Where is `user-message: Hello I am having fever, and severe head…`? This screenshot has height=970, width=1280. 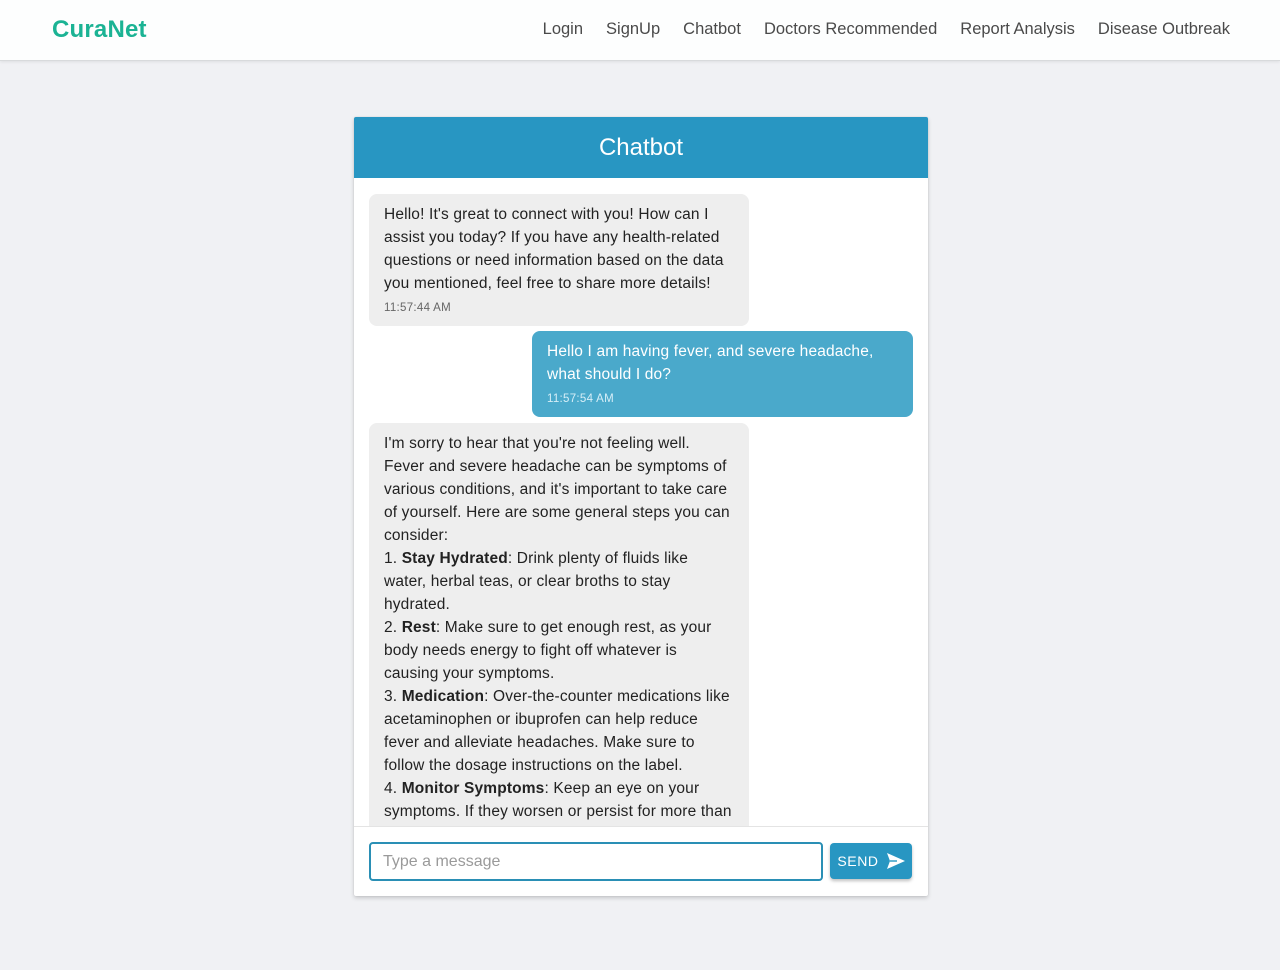 user-message: Hello I am having fever, and severe head… is located at coordinates (722, 374).